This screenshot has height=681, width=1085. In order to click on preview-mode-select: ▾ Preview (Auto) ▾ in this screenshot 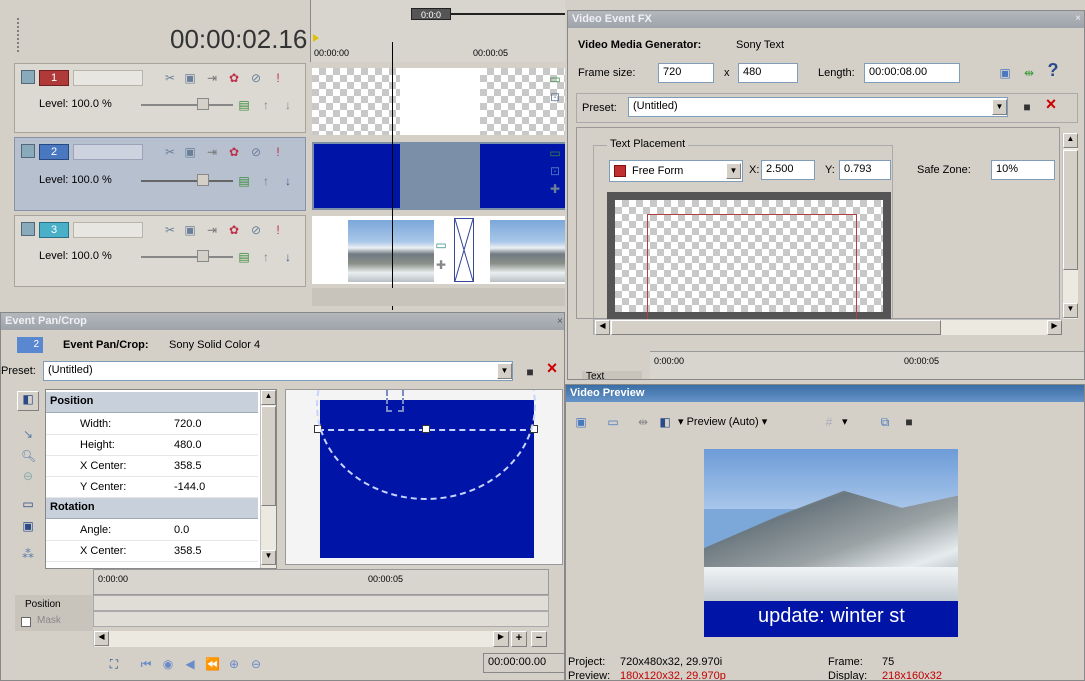, I will do `click(722, 421)`.